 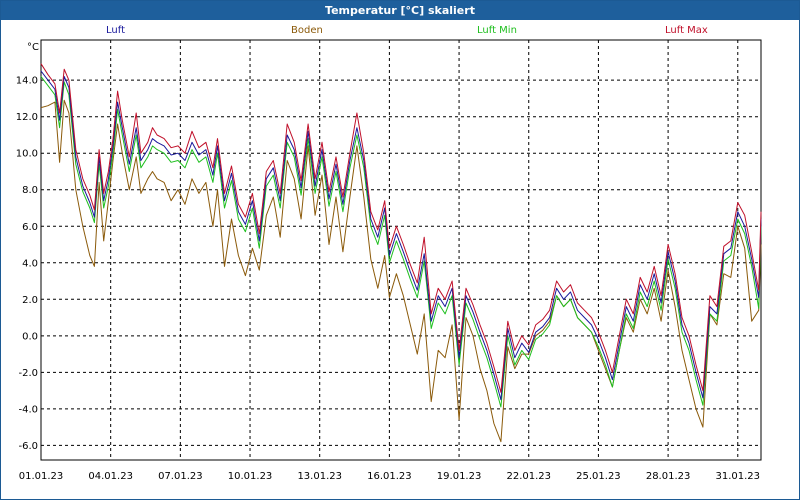 I want to click on y-tick-label: 8.0, so click(x=30, y=190).